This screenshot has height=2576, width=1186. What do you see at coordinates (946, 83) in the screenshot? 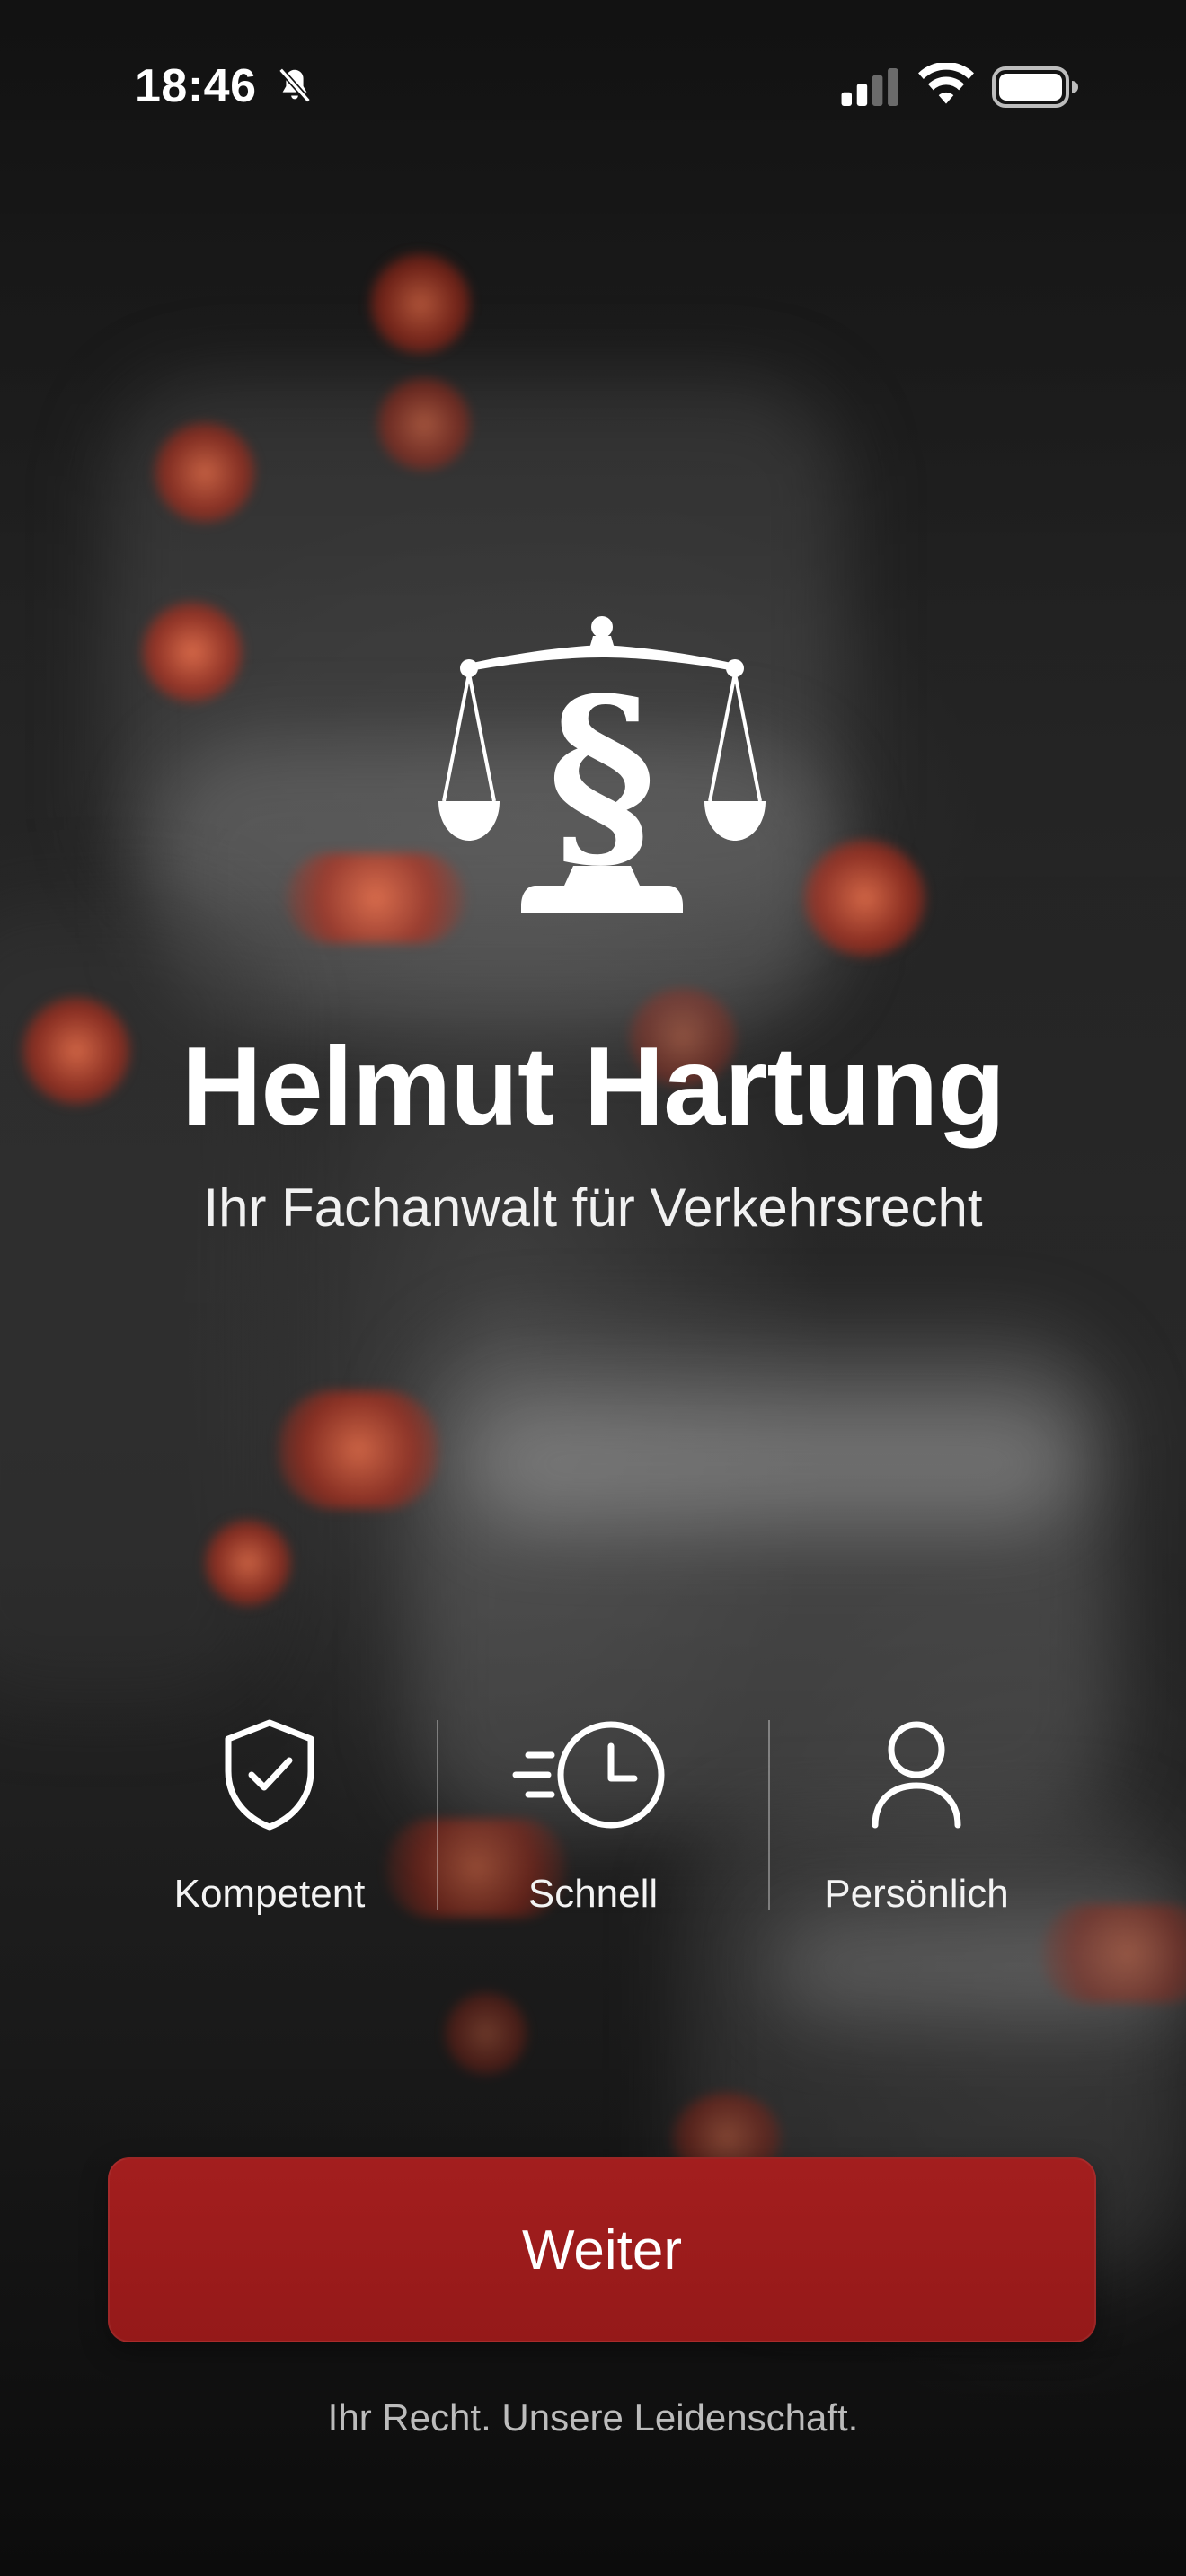
I see `wifi-icon` at bounding box center [946, 83].